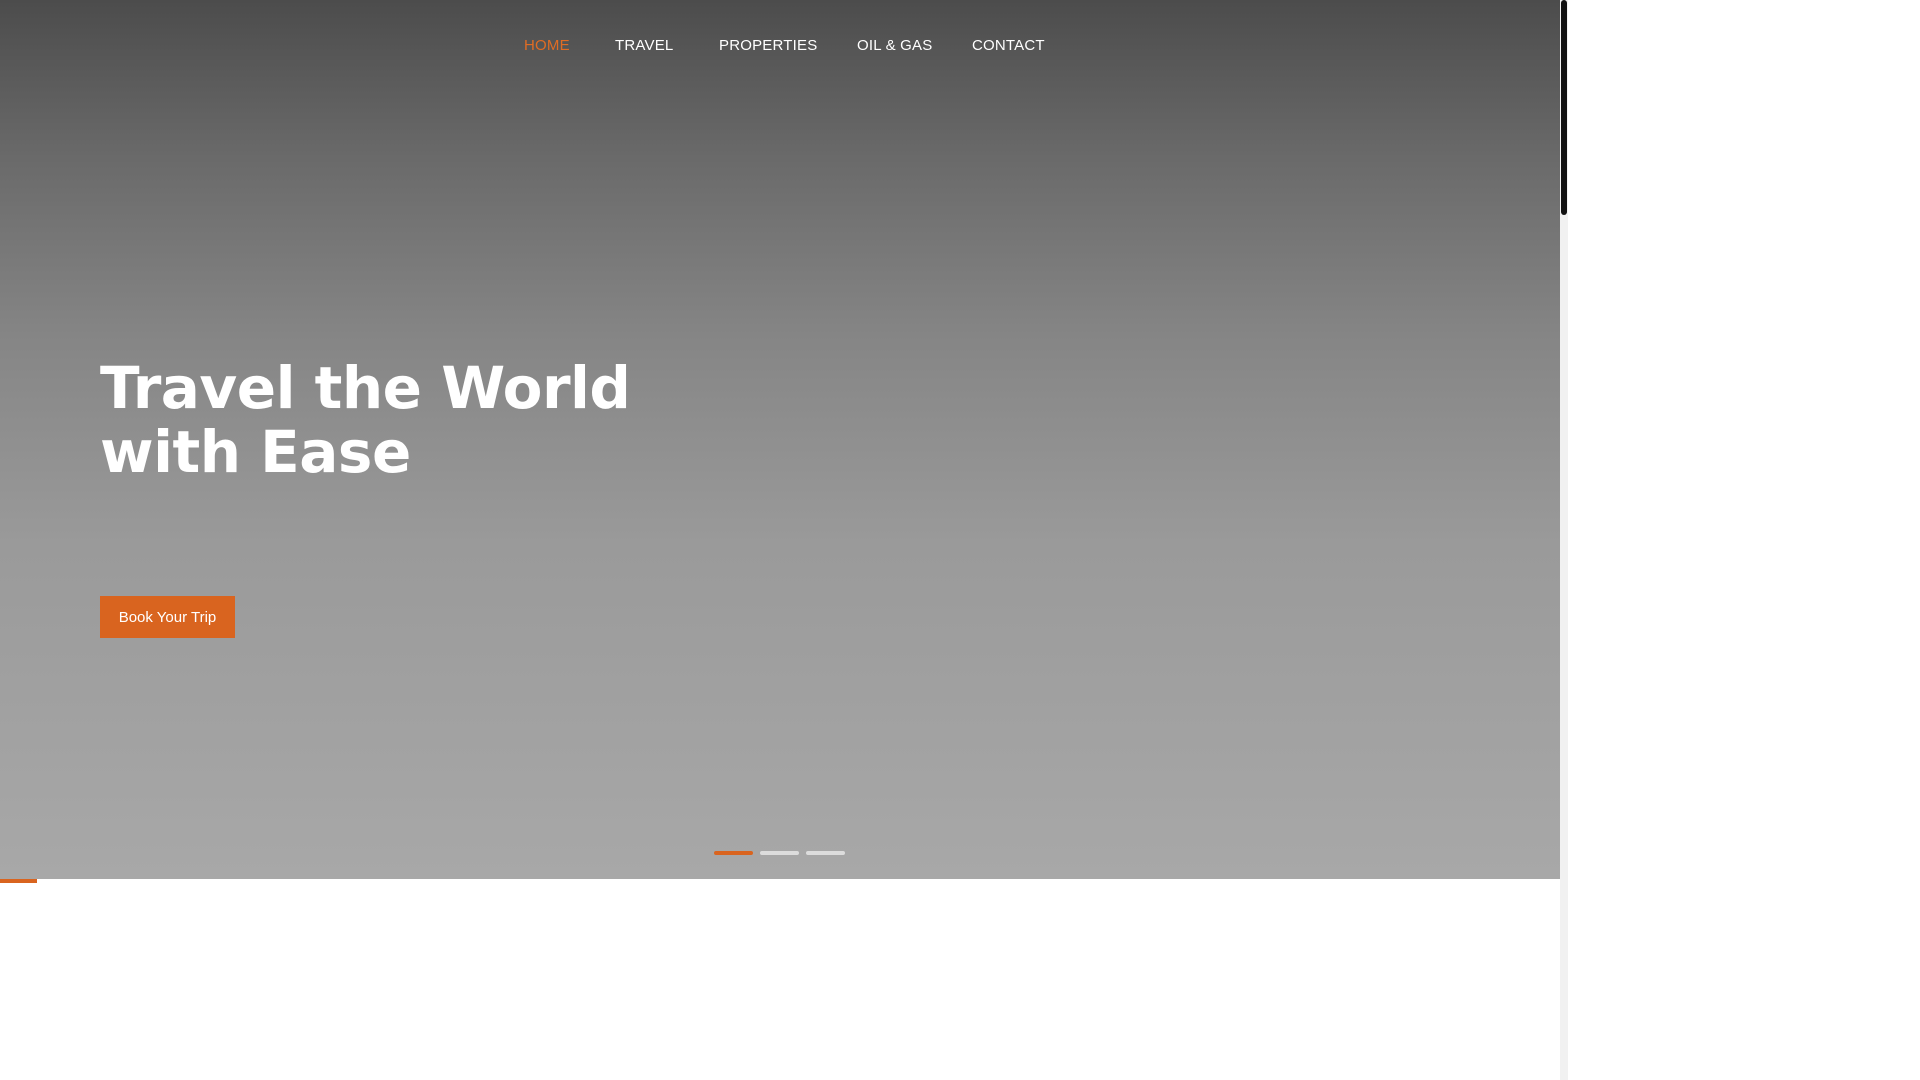 This screenshot has height=1080, width=1920. I want to click on nav-item-properties: PROPERTIES, so click(768, 45).